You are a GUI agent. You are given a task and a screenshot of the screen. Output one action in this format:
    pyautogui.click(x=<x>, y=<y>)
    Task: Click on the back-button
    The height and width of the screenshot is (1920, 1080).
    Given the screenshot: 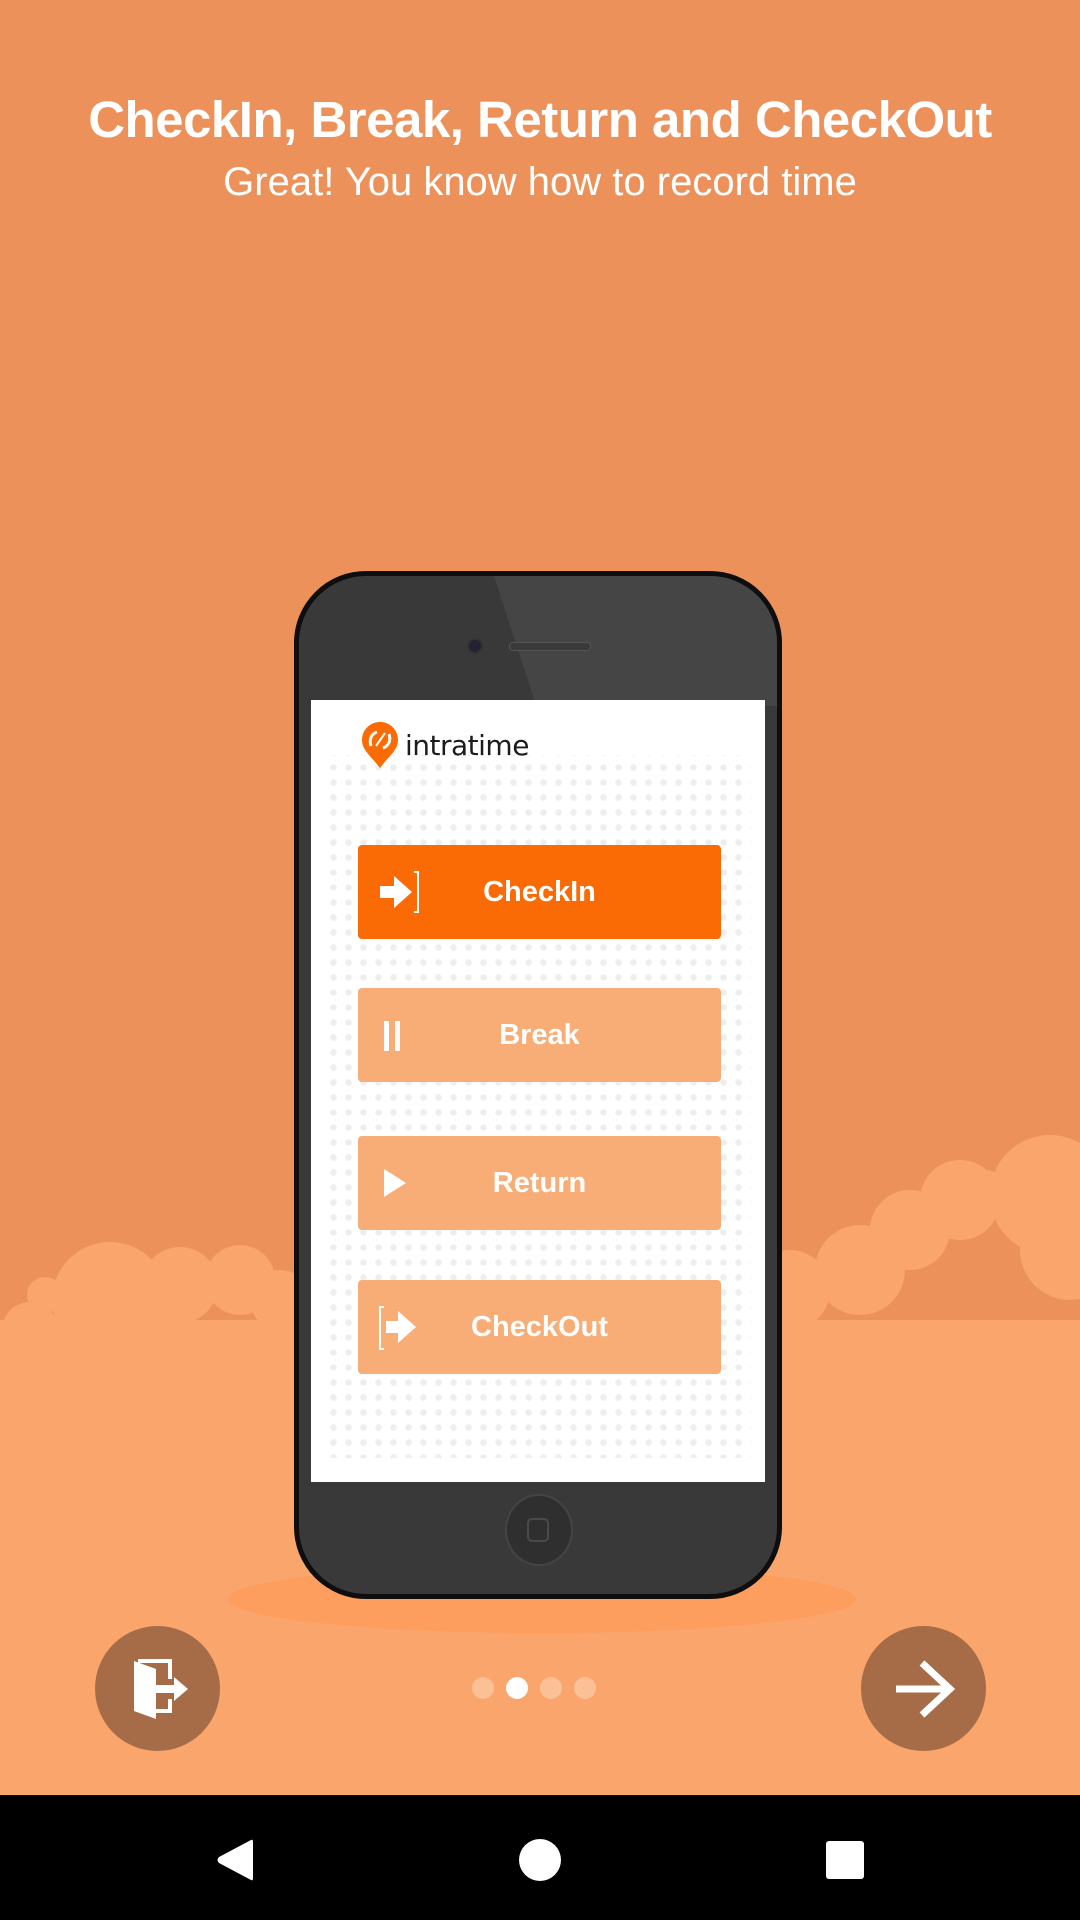 What is the action you would take?
    pyautogui.click(x=235, y=1860)
    